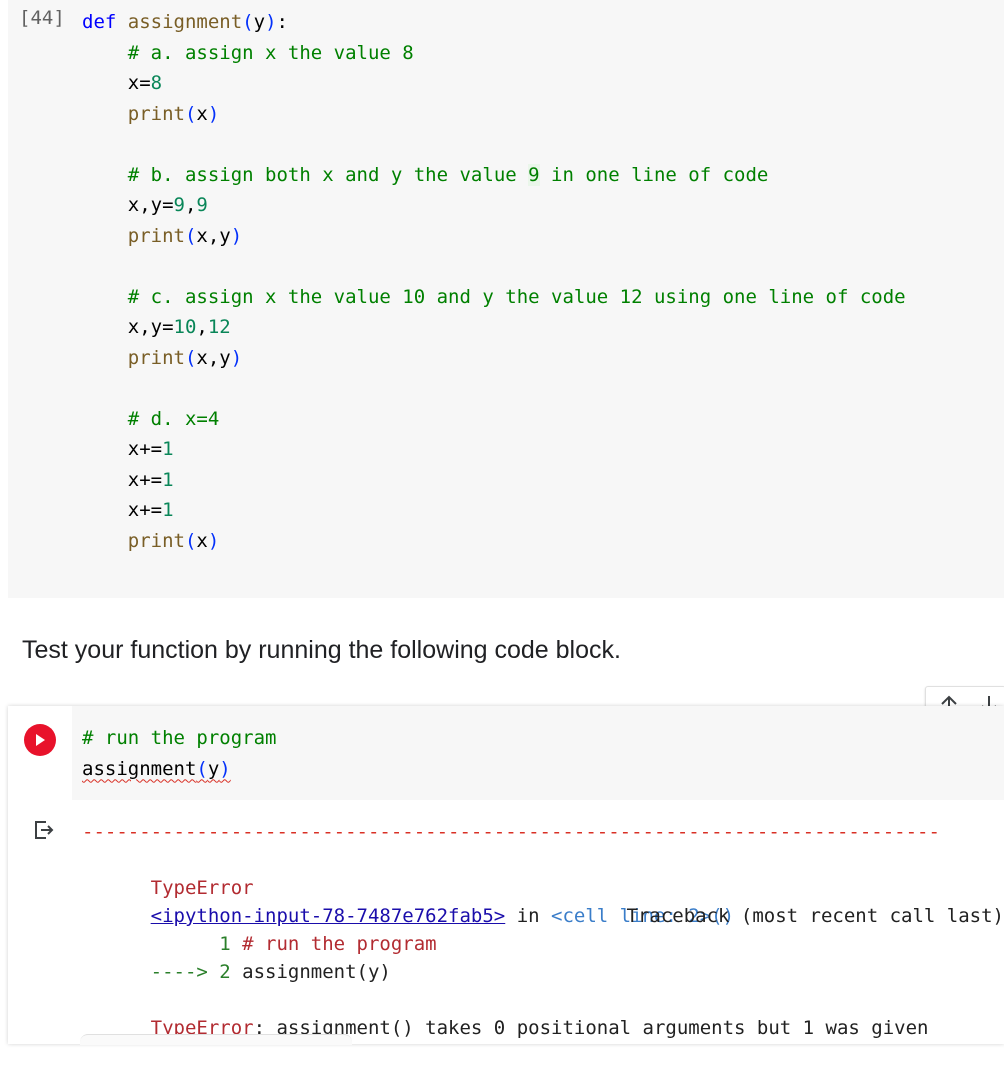  Describe the element at coordinates (494, 327) in the screenshot. I see `code-line: x,y=10,12` at that location.